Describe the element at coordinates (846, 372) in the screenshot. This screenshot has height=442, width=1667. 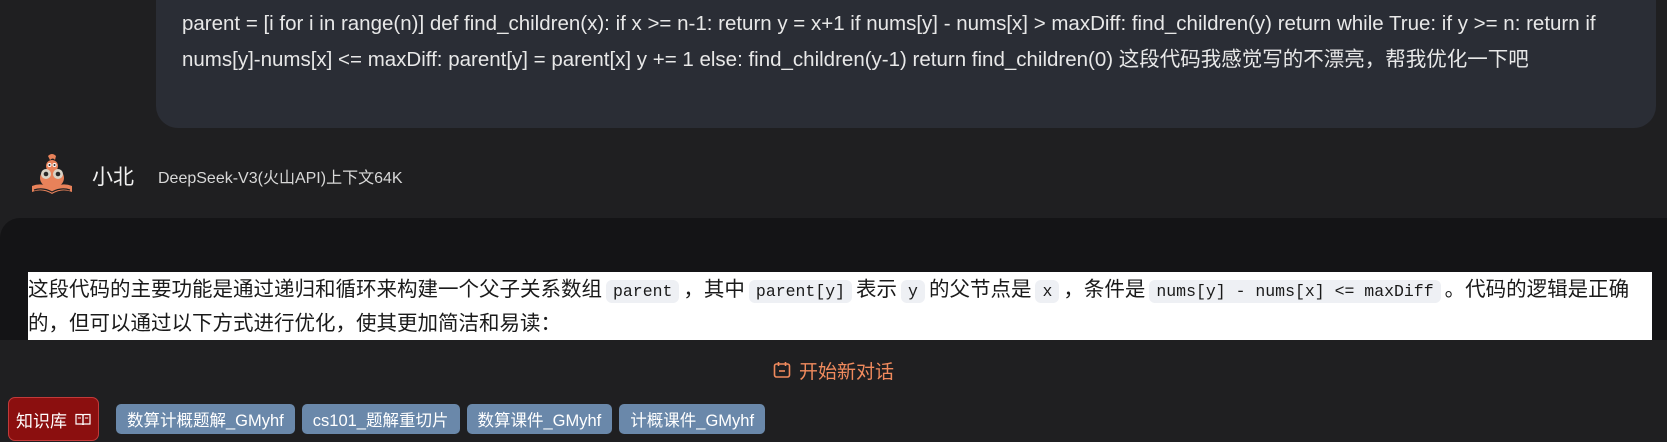
I see `new-chat-label: 开始新对话` at that location.